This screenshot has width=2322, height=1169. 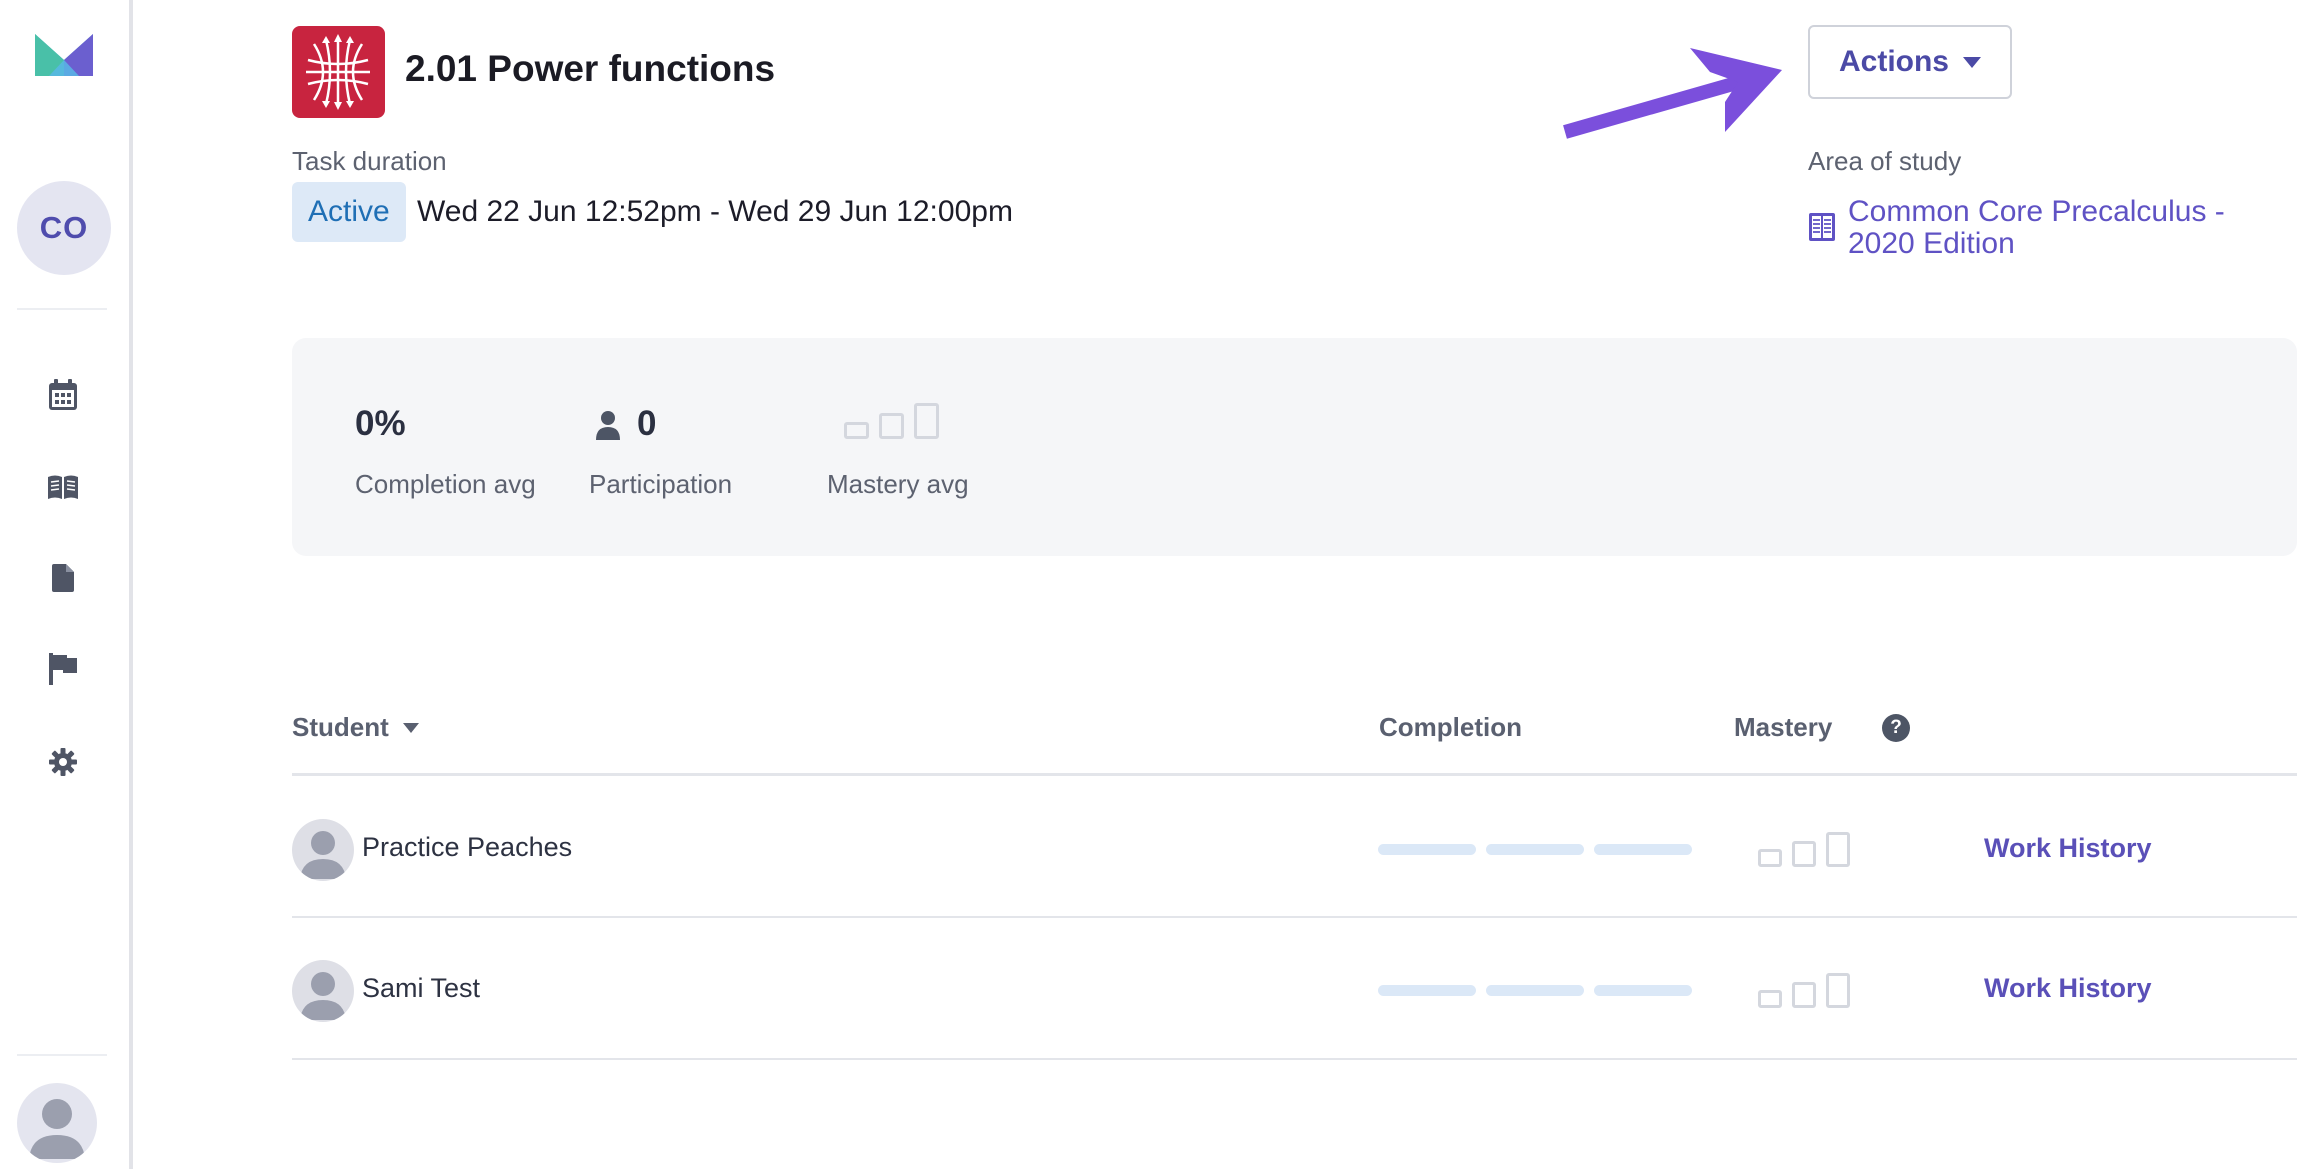 I want to click on mastery-avg-label: Mastery avg, so click(x=898, y=484).